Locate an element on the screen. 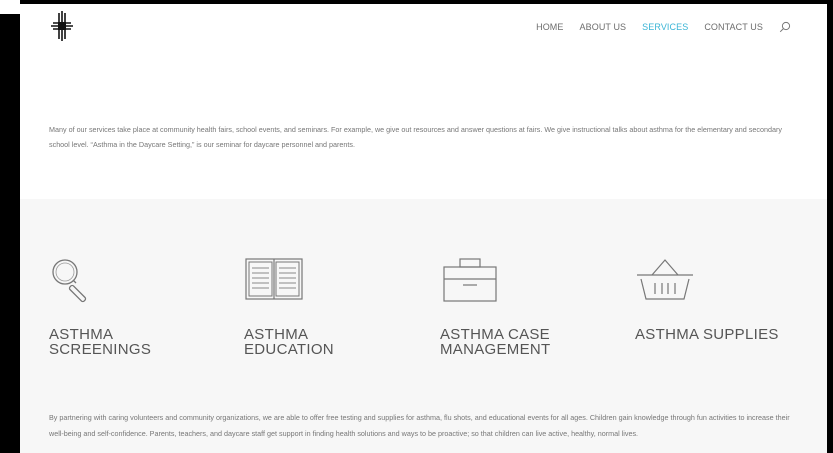 The height and width of the screenshot is (453, 833). window-corner is located at coordinates (10, 7).